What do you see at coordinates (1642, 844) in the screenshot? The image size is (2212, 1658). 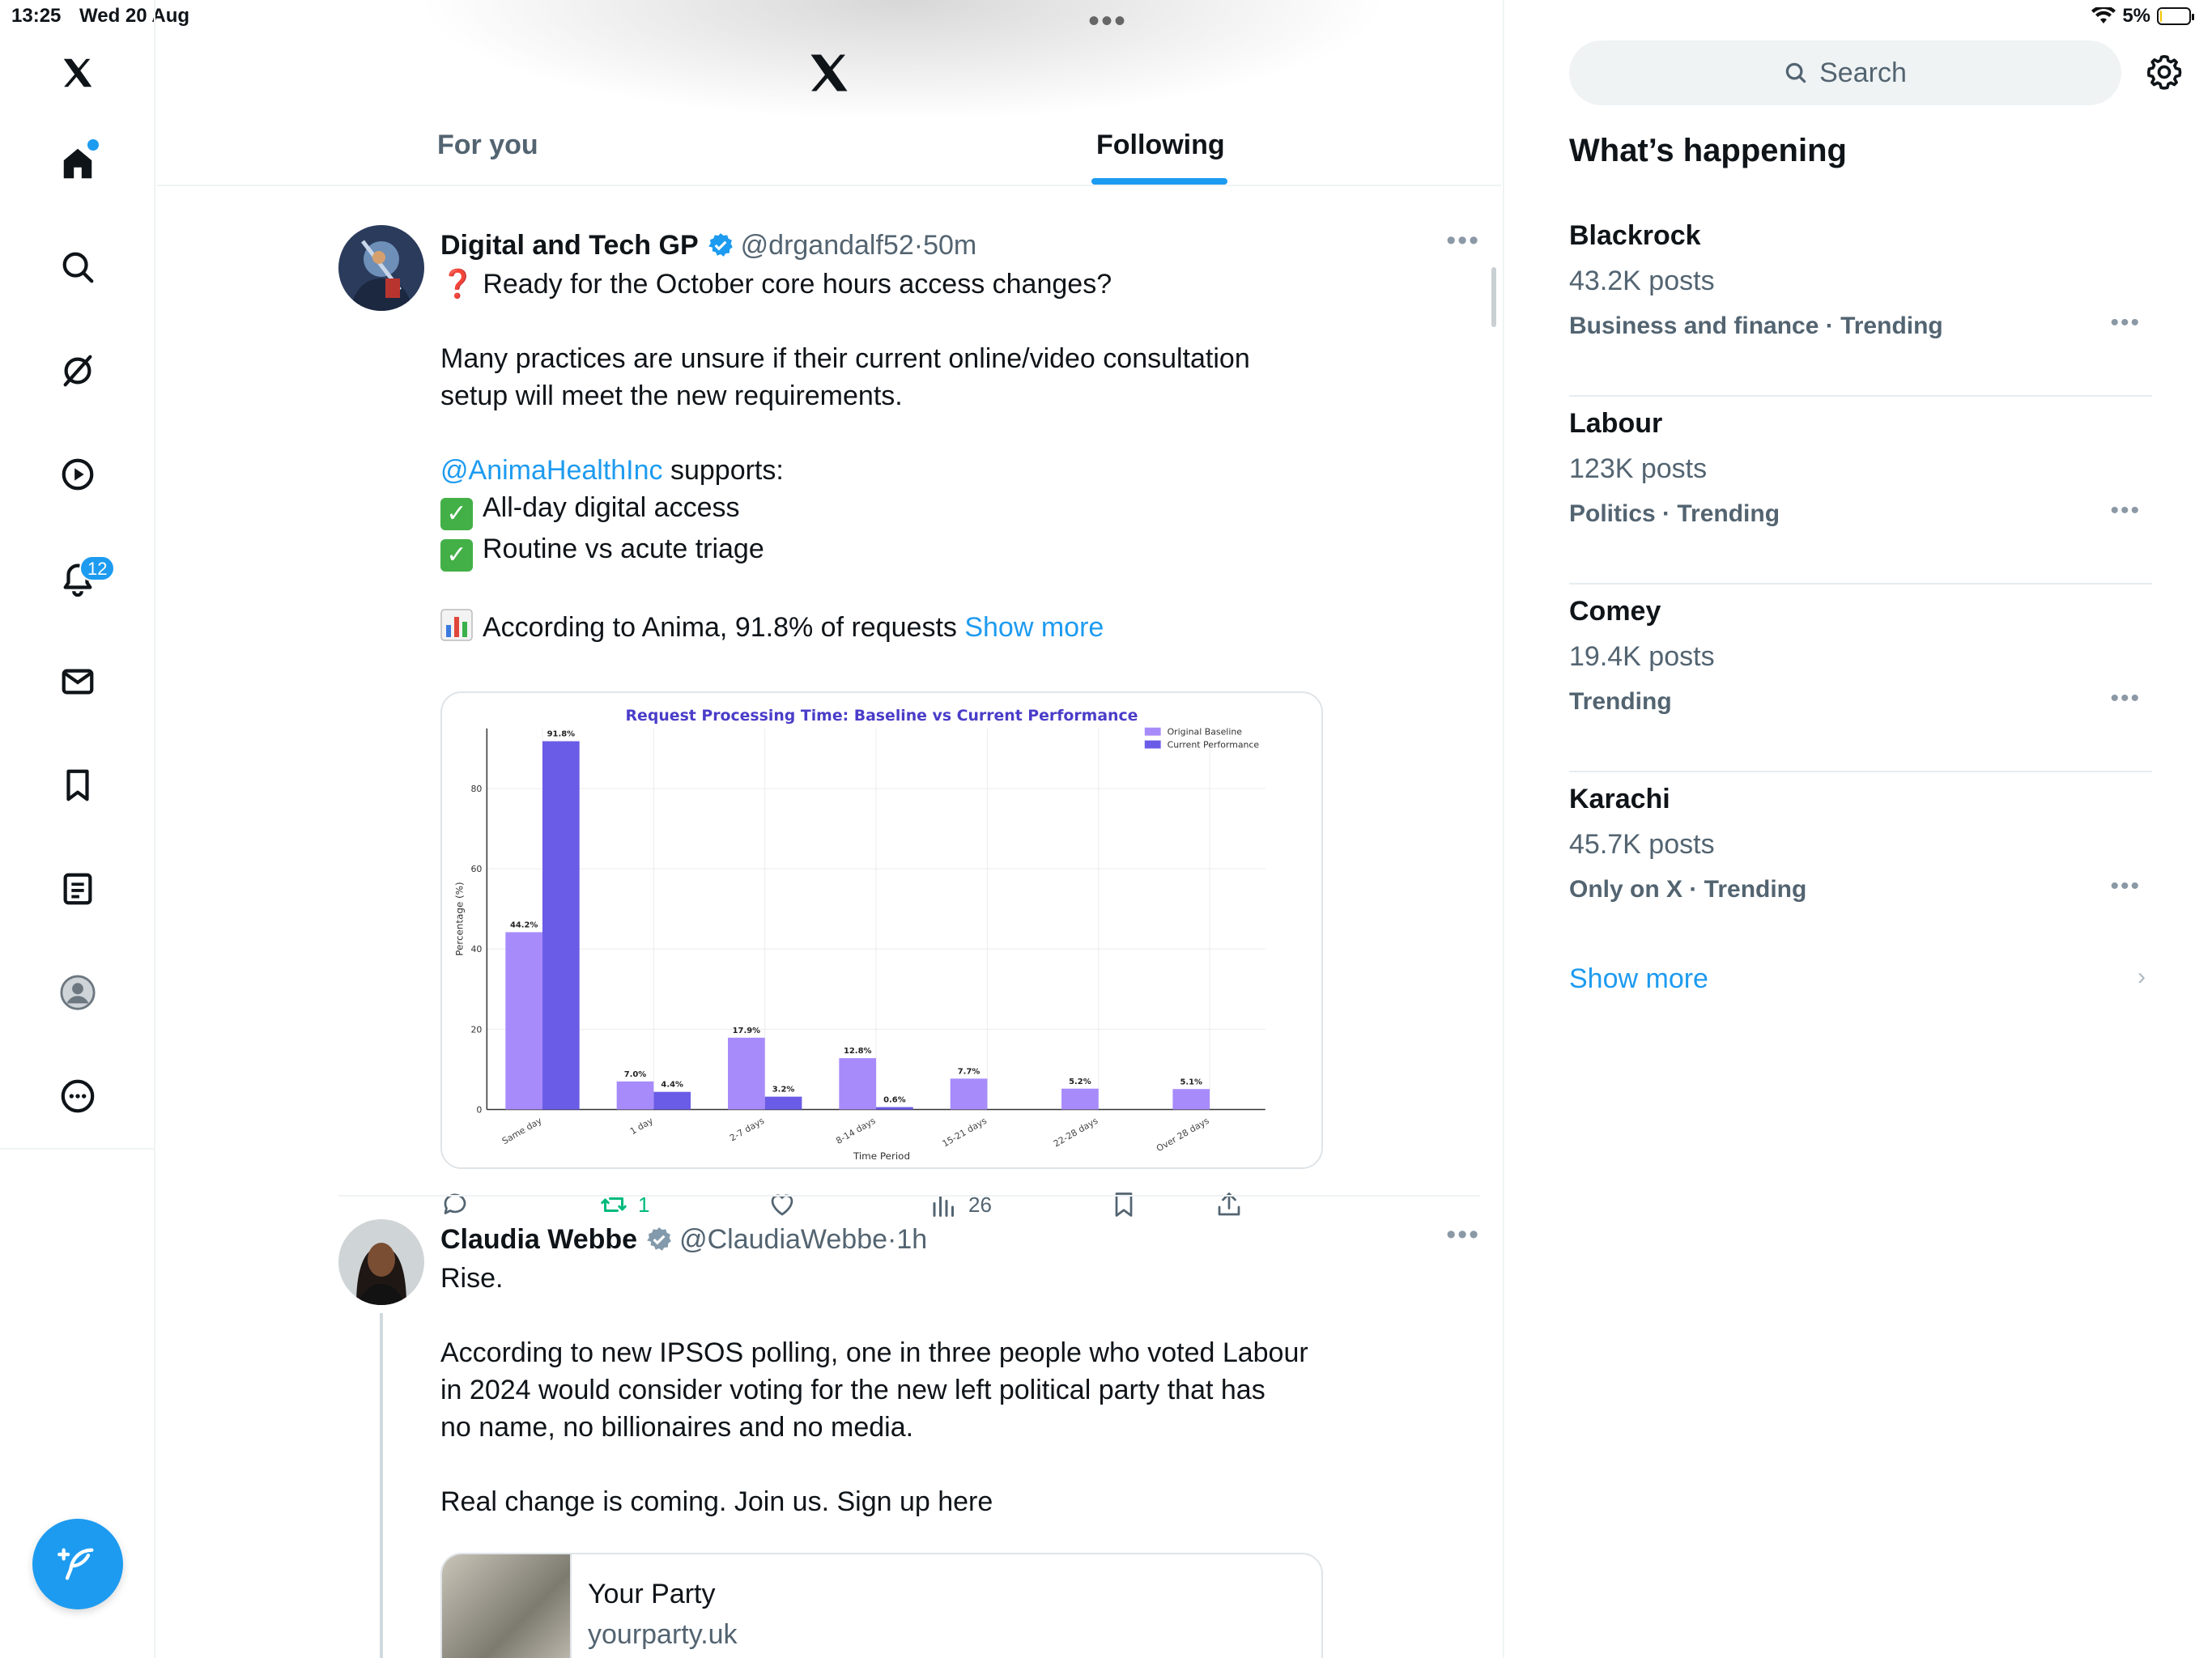 I see `trend-count: 45.7K posts` at bounding box center [1642, 844].